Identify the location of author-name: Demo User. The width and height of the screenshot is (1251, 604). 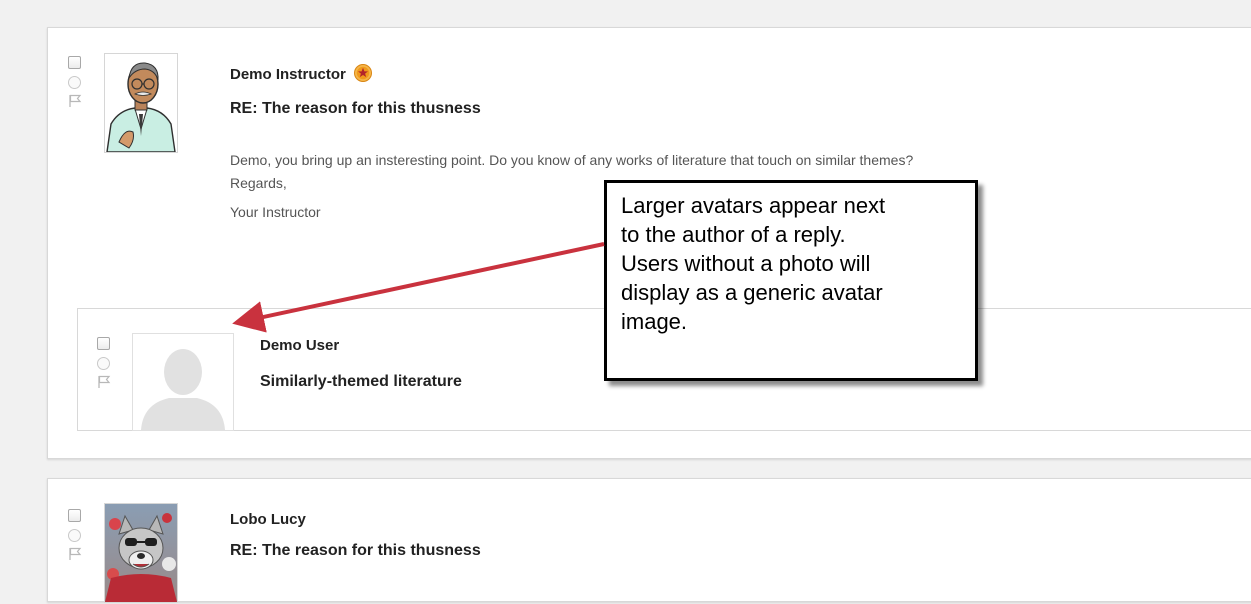
(299, 345).